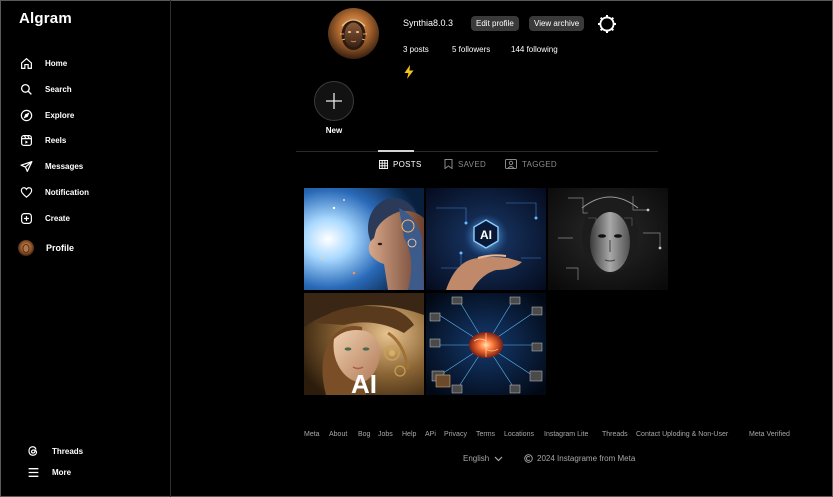  I want to click on footer-link-meta: Meta, so click(312, 434).